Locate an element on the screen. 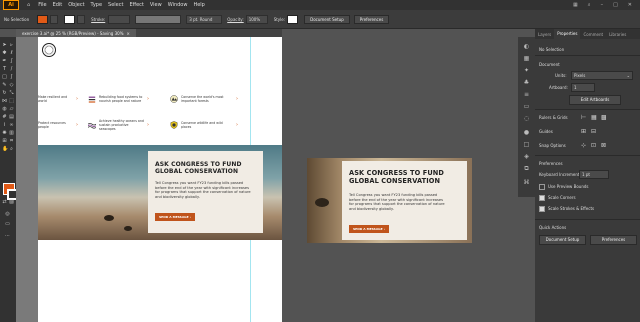  graph-tool-icon: ▥ is located at coordinates (11, 133).